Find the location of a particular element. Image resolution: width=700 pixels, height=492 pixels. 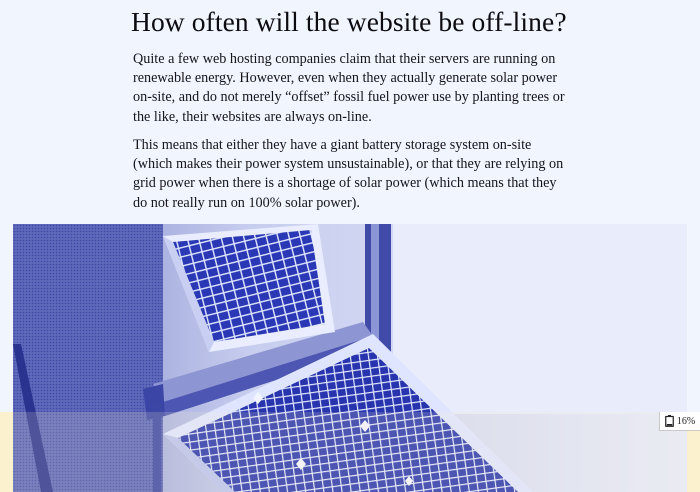

battery-icon is located at coordinates (669, 421).